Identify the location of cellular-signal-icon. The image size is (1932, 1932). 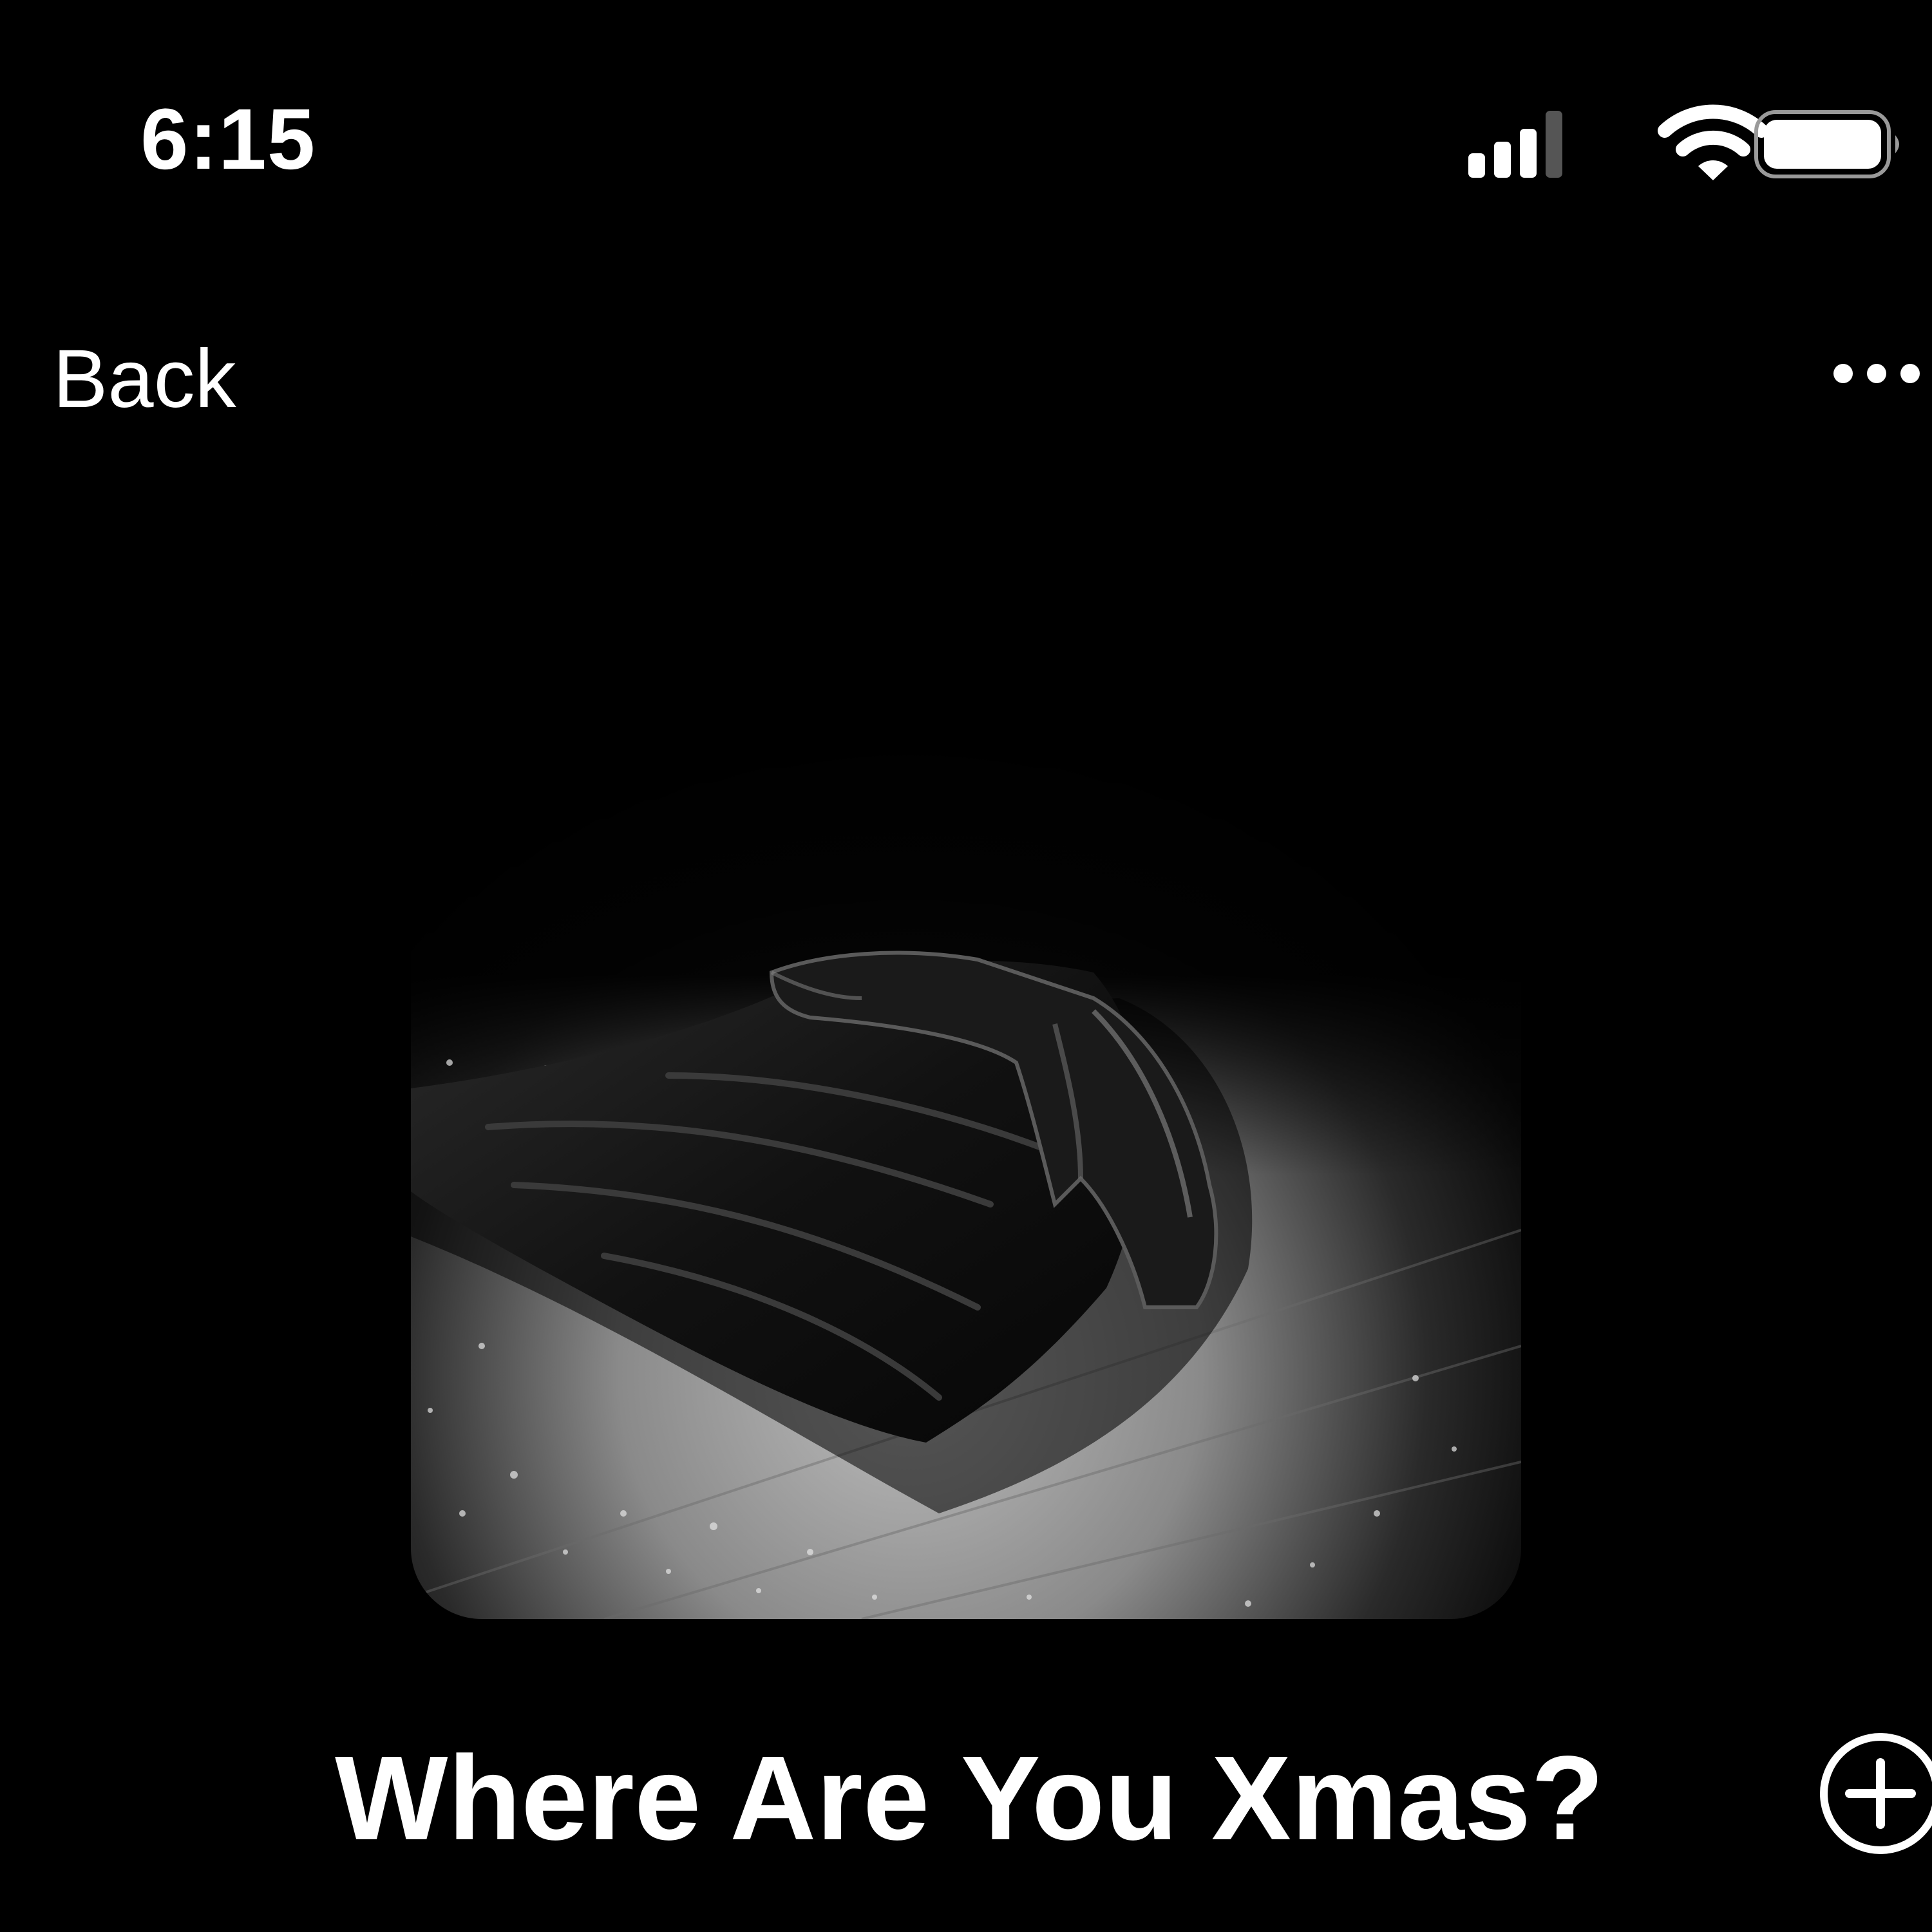
(1515, 144).